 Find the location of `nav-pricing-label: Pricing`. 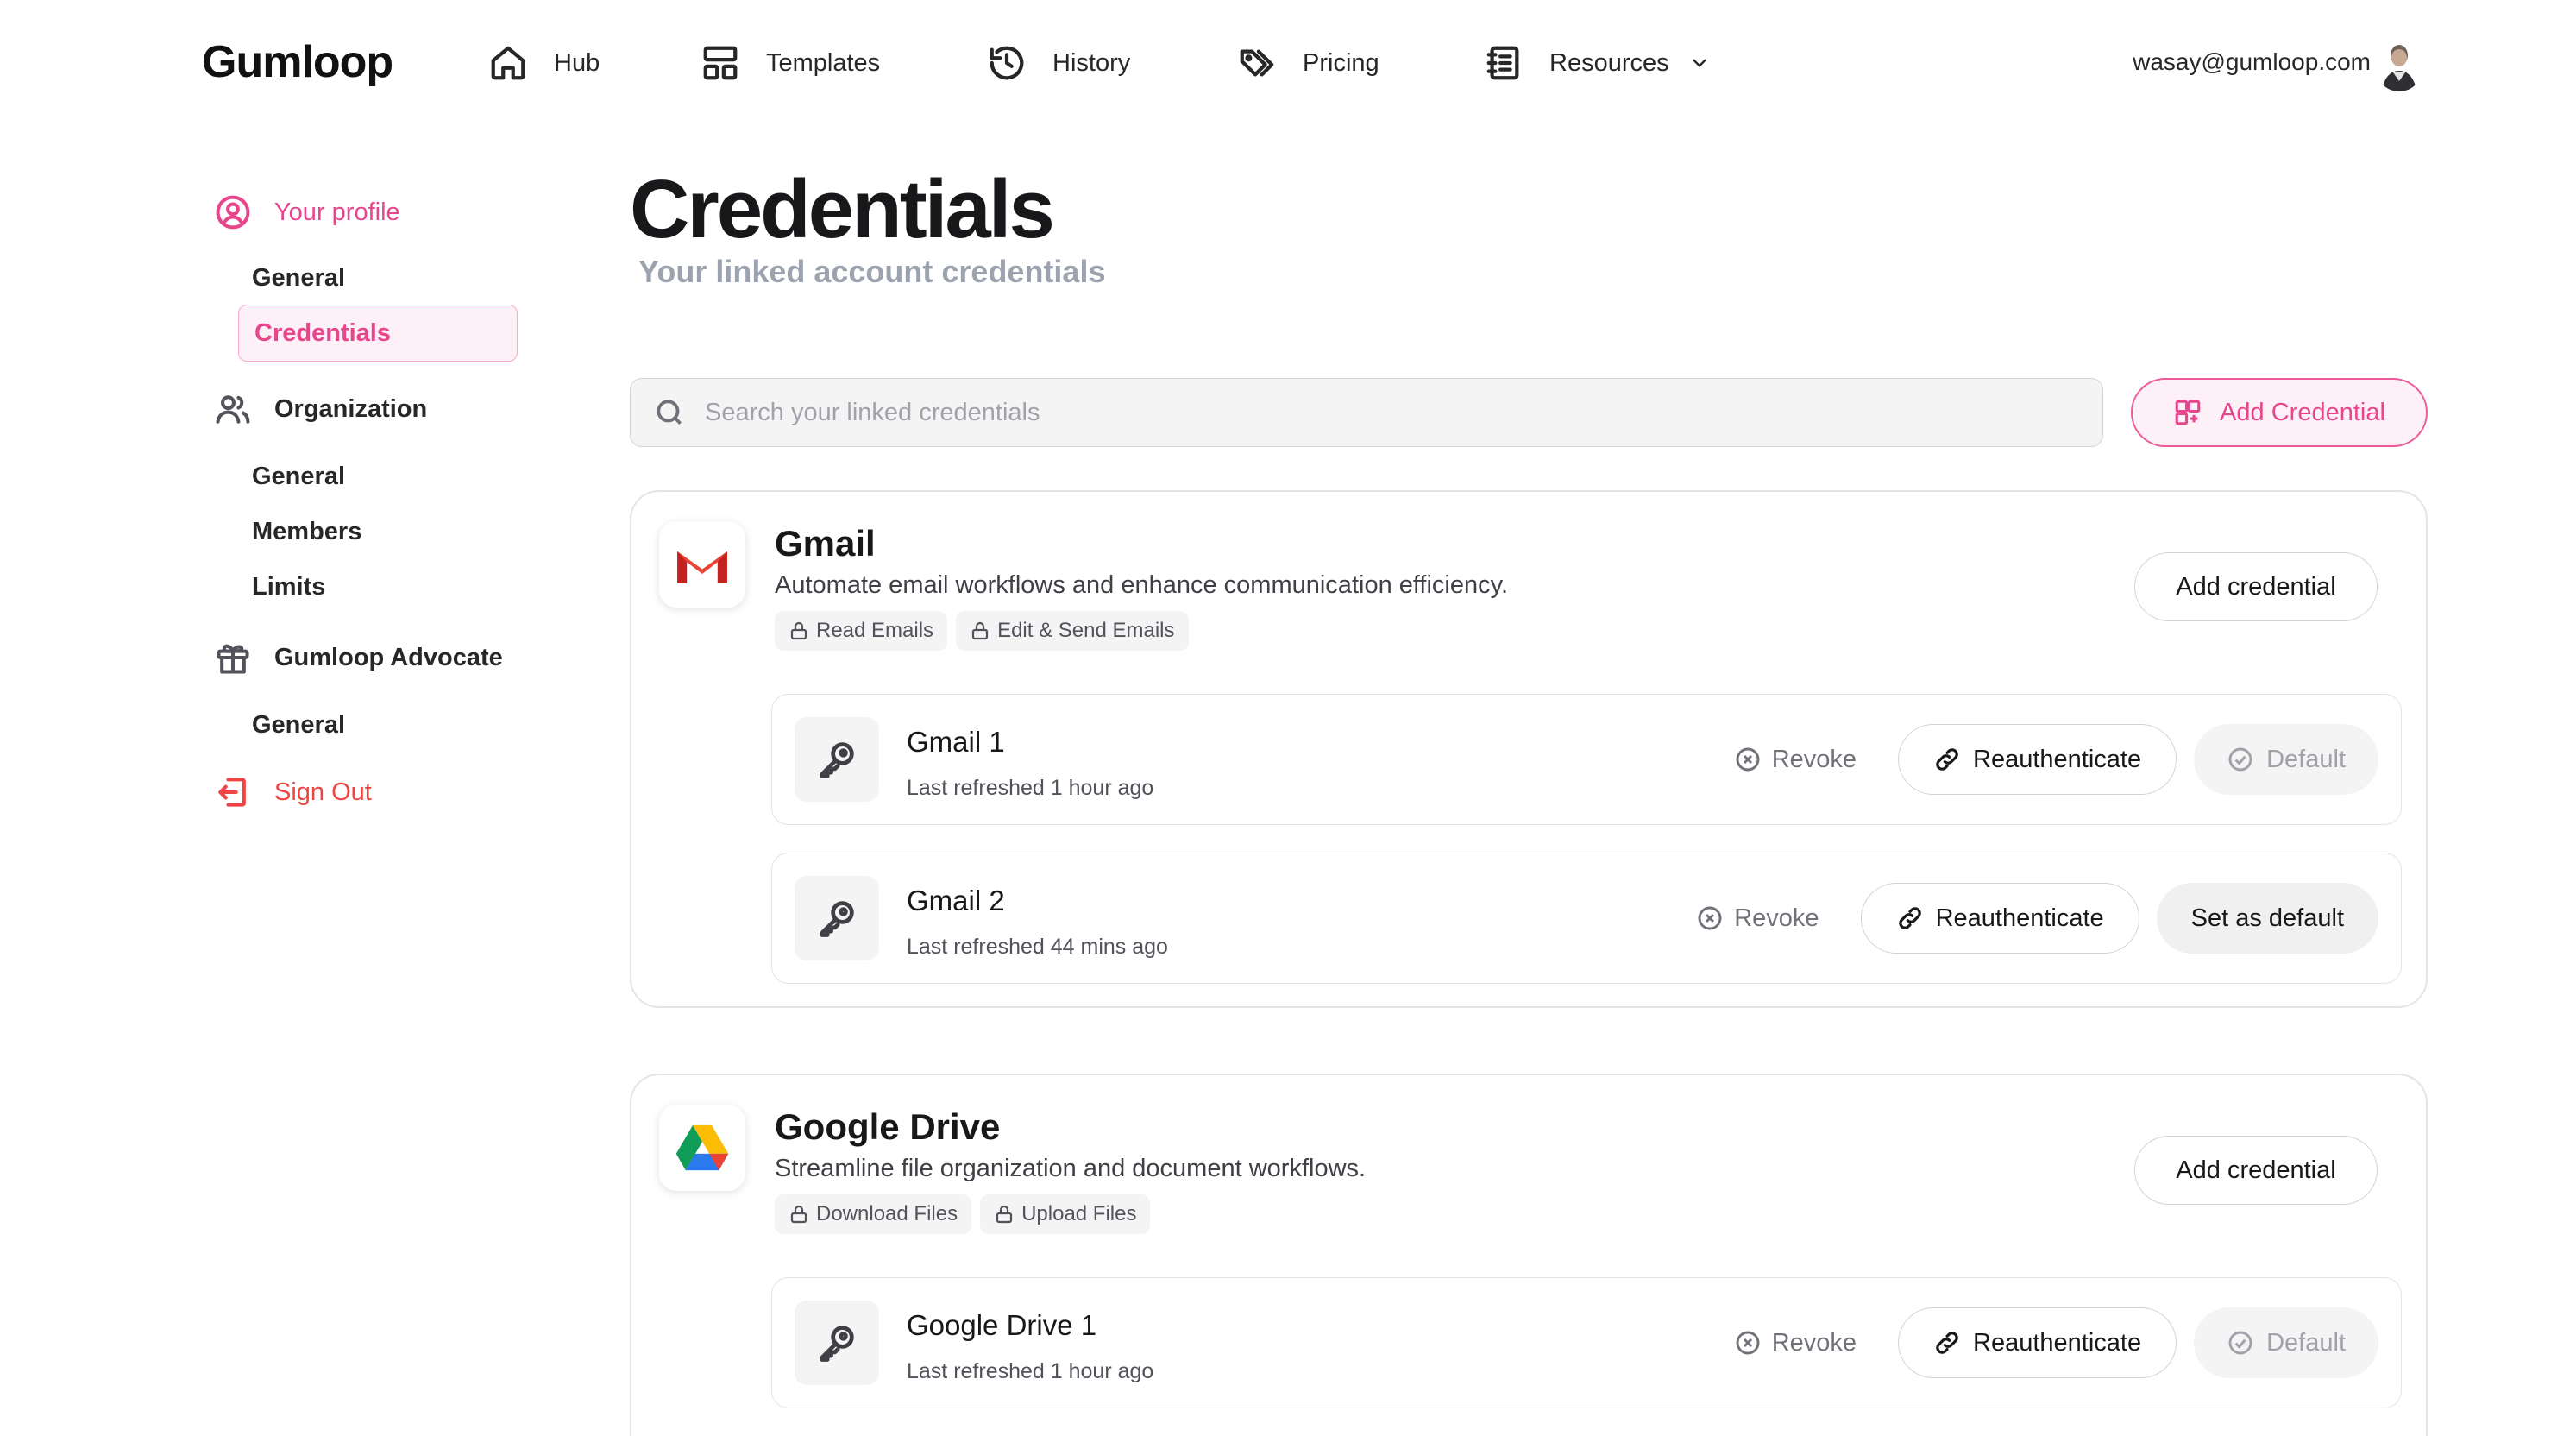

nav-pricing-label: Pricing is located at coordinates (1341, 63).